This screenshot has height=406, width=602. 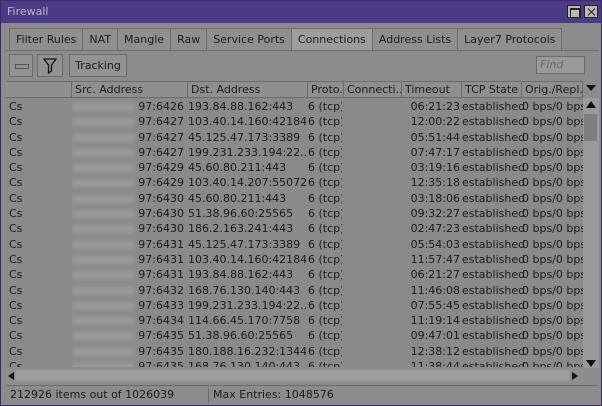 What do you see at coordinates (560, 65) in the screenshot?
I see `find-input: Find` at bounding box center [560, 65].